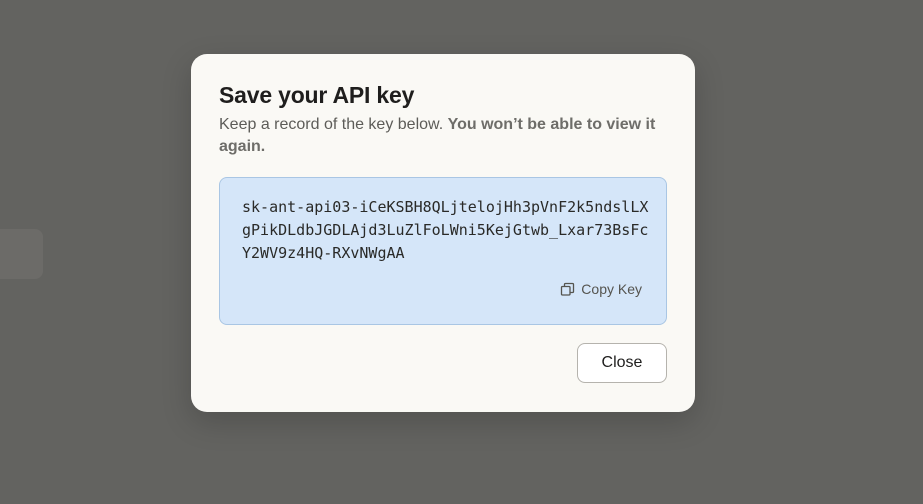 The height and width of the screenshot is (504, 923). Describe the element at coordinates (317, 95) in the screenshot. I see `dialog-title: Save your API key` at that location.